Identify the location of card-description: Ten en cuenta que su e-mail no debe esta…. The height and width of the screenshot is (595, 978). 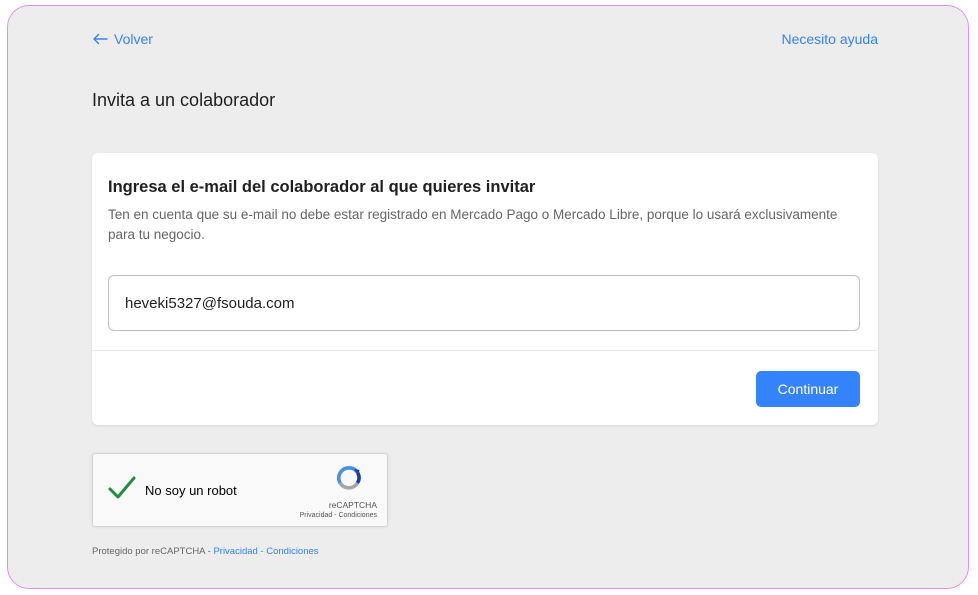
(473, 224).